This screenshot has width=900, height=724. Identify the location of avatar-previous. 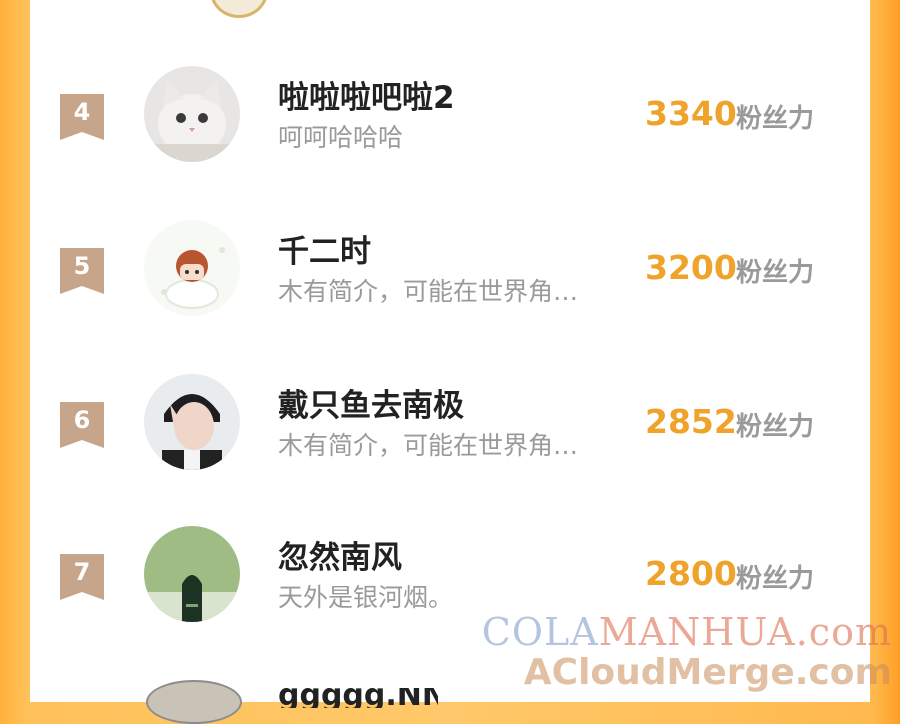
(239, 9).